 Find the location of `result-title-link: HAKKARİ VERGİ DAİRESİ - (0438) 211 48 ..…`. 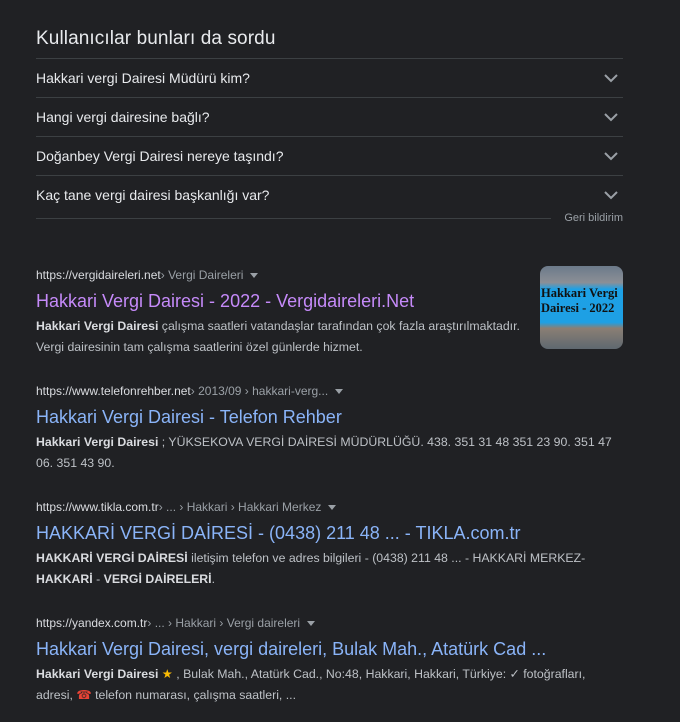

result-title-link: HAKKARİ VERGİ DAİRESİ - (0438) 211 48 ..… is located at coordinates (329, 533).